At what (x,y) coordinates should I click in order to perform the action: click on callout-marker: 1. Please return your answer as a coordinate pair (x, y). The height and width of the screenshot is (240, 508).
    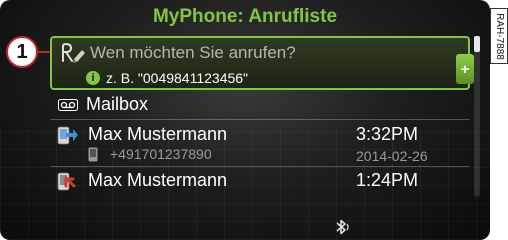
    Looking at the image, I should click on (22, 52).